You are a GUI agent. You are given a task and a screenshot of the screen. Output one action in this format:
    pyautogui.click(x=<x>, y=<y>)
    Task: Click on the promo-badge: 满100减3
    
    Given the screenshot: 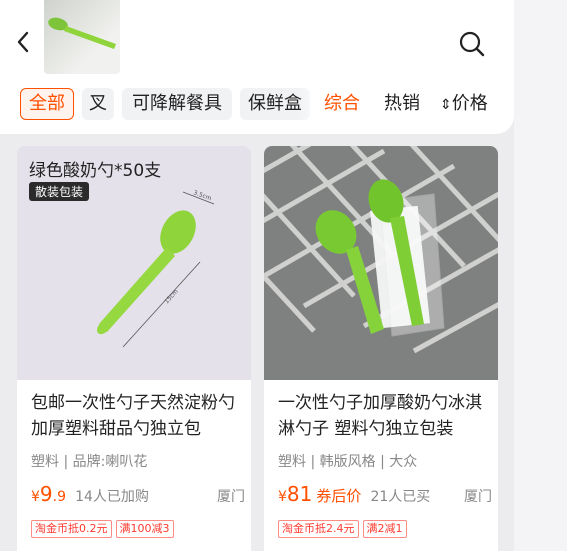 What is the action you would take?
    pyautogui.click(x=144, y=529)
    